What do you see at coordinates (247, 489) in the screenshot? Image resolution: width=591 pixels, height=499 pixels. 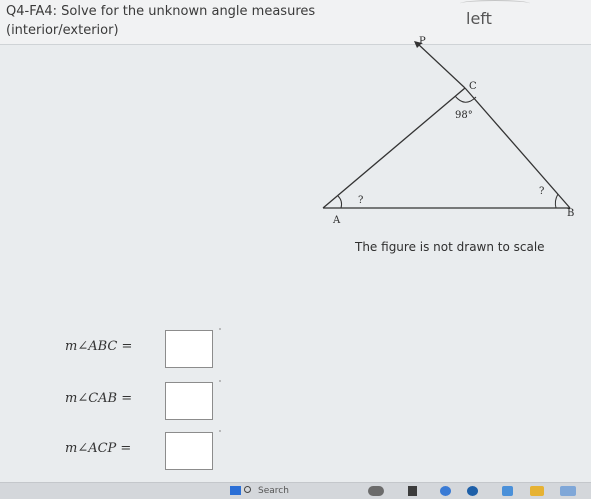 I see `search-icon` at bounding box center [247, 489].